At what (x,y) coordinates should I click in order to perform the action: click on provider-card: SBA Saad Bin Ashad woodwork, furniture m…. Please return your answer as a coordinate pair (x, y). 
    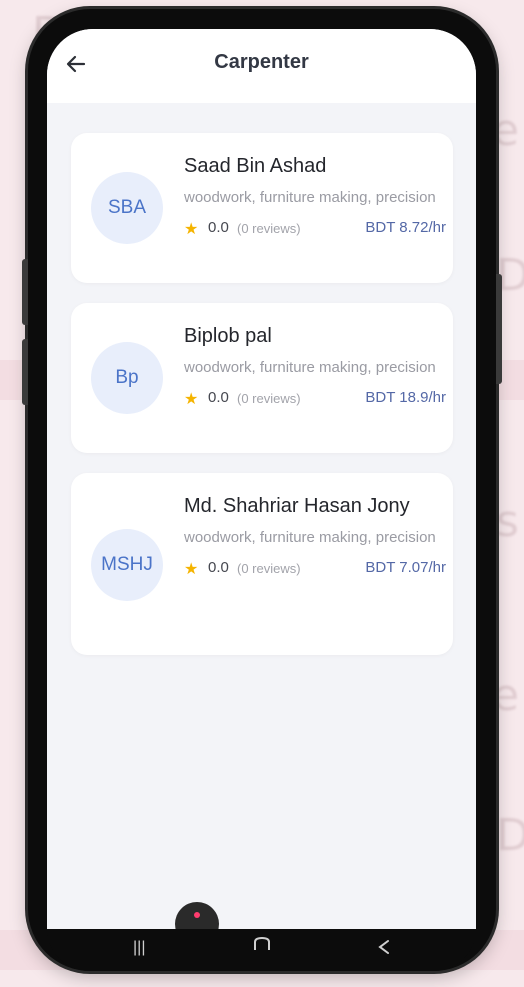
    Looking at the image, I should click on (262, 208).